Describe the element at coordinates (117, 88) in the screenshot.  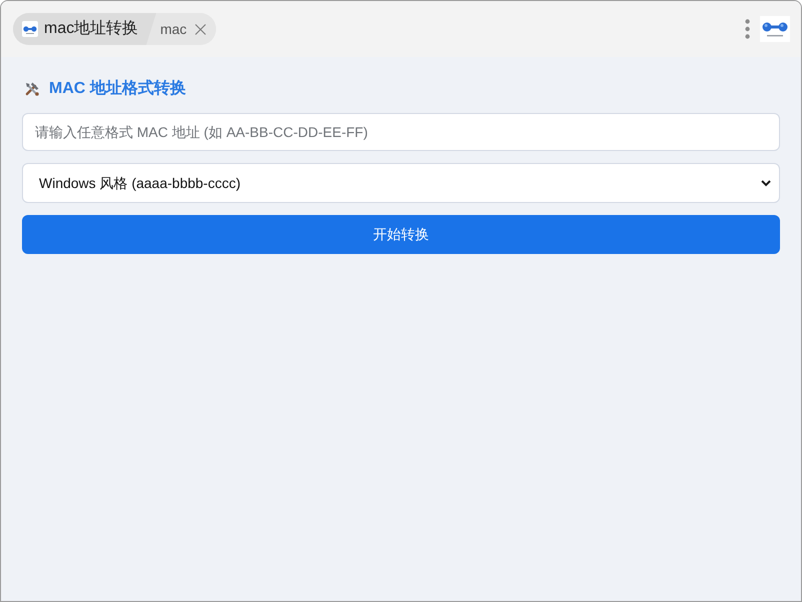
I see `page-heading: MAC 地址格式转换` at that location.